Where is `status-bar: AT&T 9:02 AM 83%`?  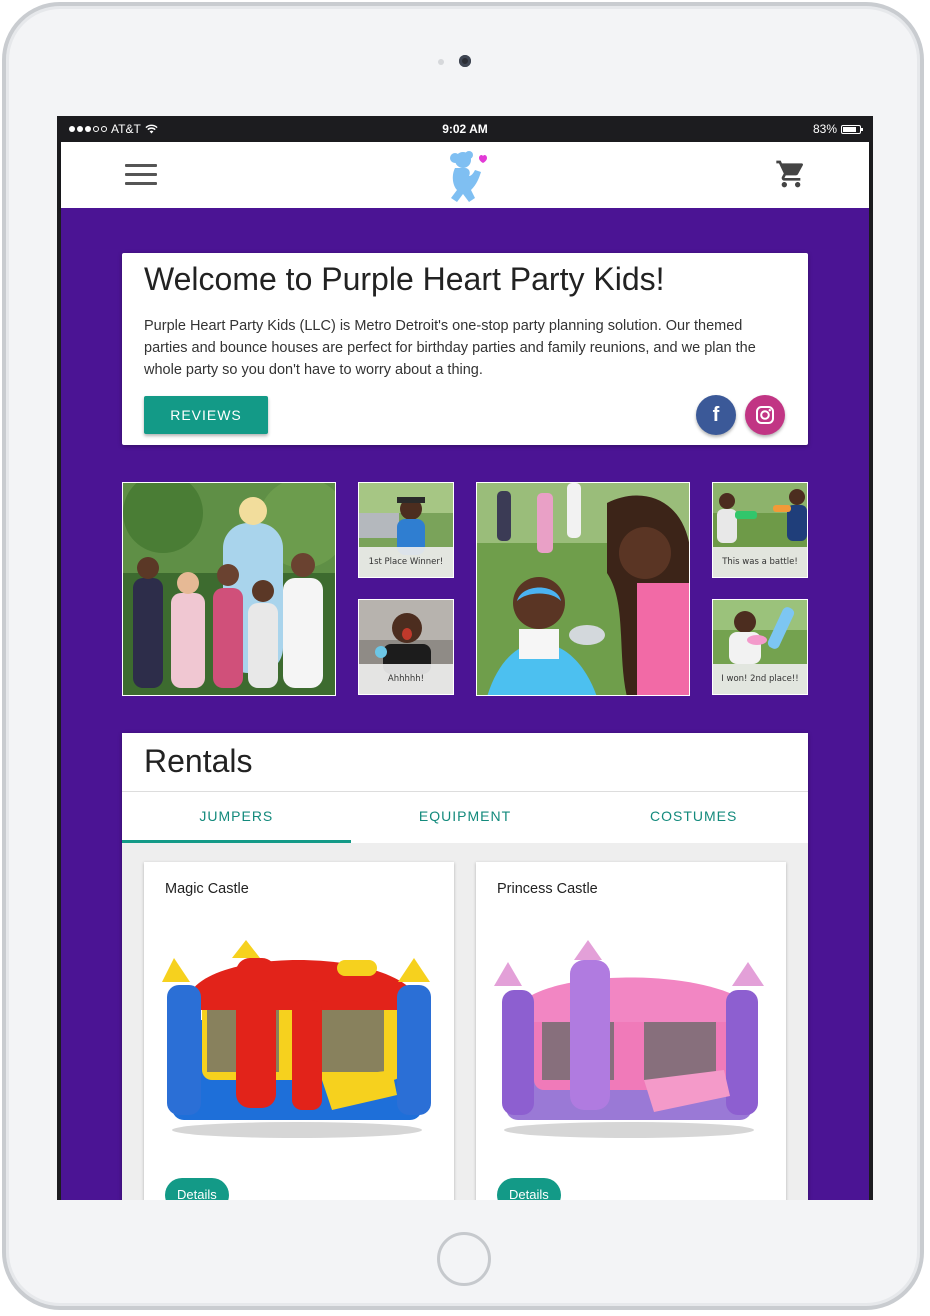 status-bar: AT&T 9:02 AM 83% is located at coordinates (465, 129).